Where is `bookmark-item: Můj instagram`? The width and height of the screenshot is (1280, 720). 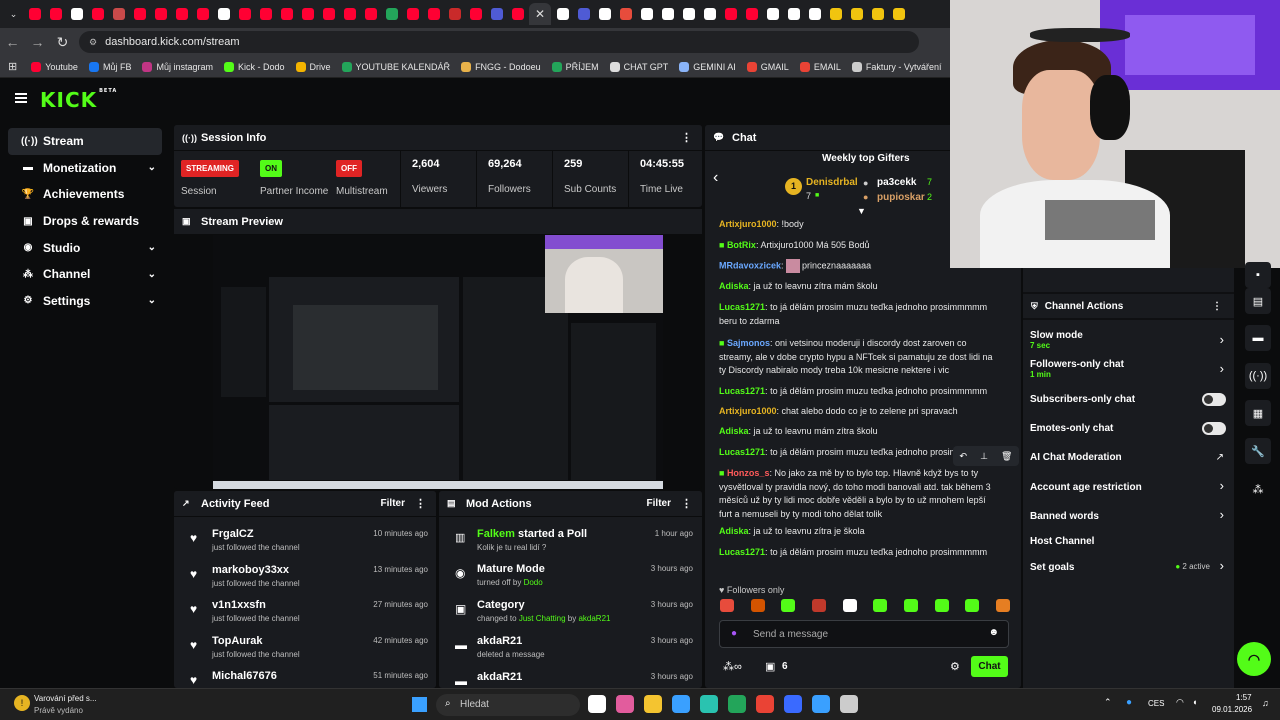 bookmark-item: Můj instagram is located at coordinates (177, 66).